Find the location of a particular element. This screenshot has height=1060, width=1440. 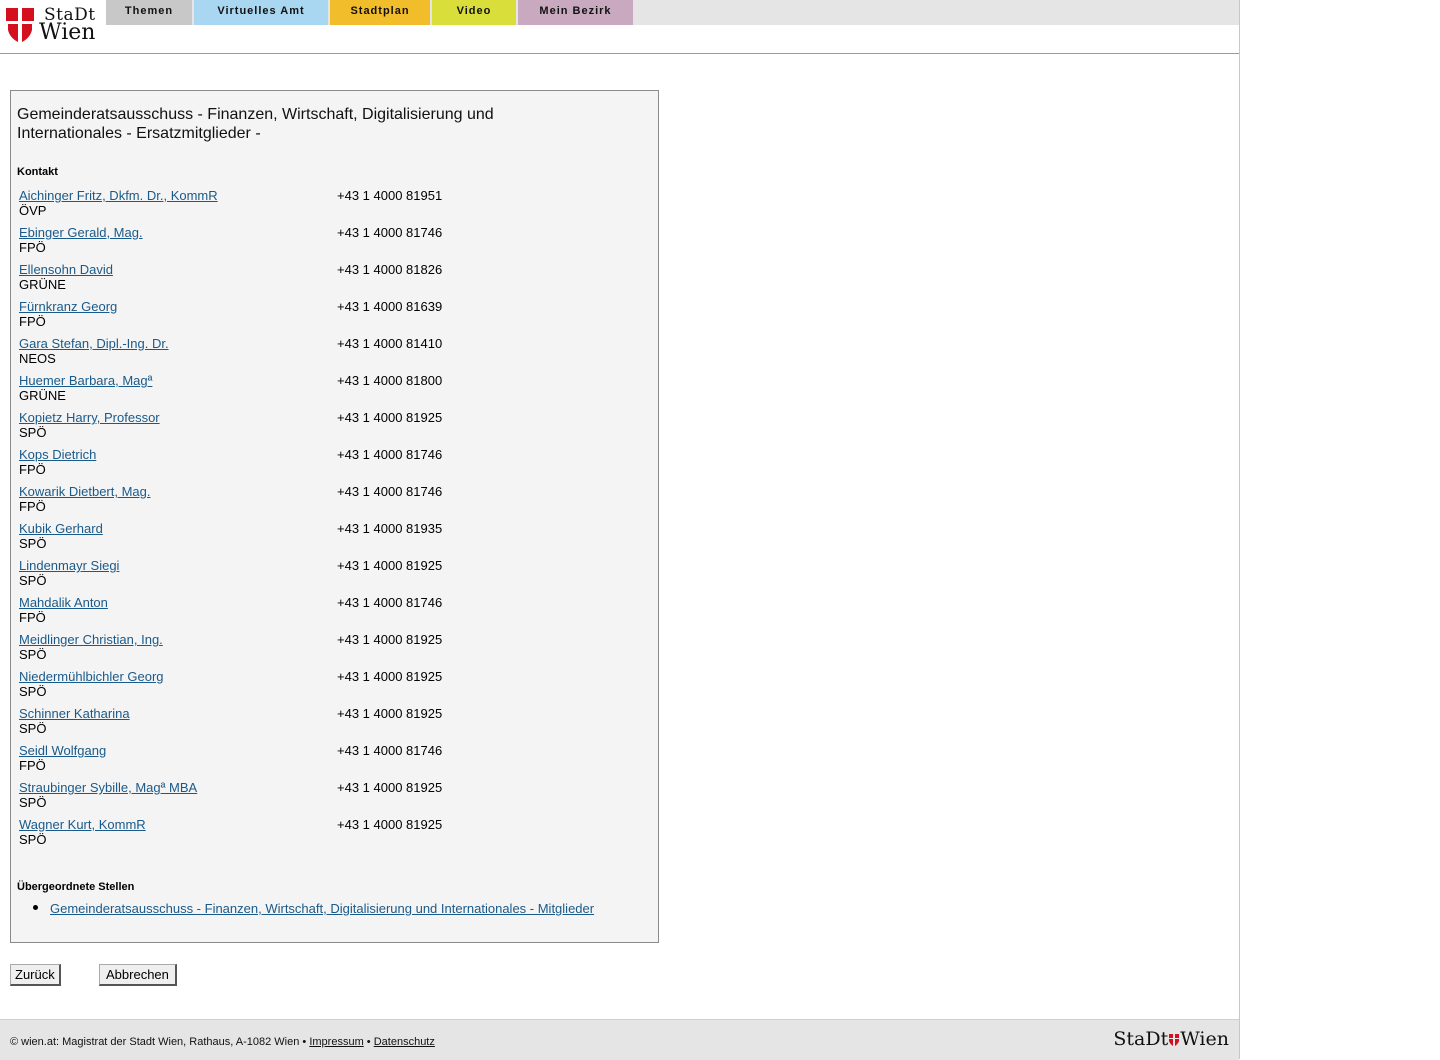

tab-video: Video is located at coordinates (474, 12).